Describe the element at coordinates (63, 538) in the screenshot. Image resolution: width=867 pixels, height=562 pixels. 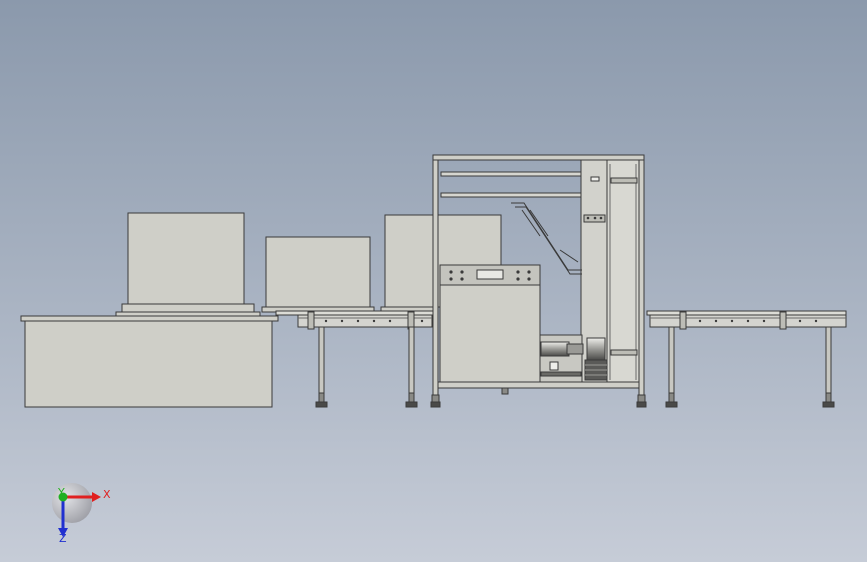
I see `z-axis-label: Z` at that location.